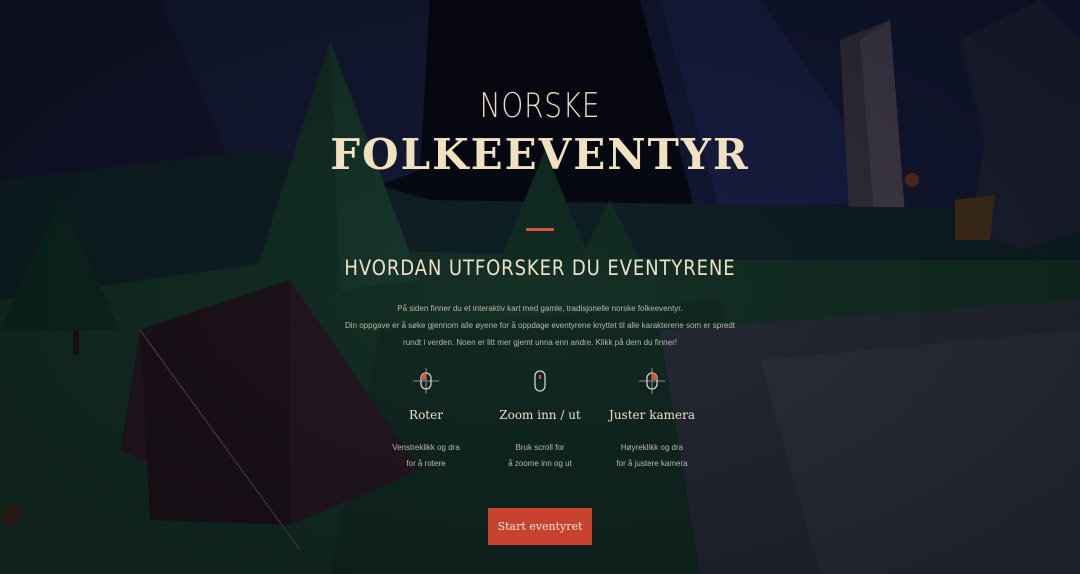 The image size is (1080, 574). I want to click on start-adventure-button: Start eventyret, so click(540, 526).